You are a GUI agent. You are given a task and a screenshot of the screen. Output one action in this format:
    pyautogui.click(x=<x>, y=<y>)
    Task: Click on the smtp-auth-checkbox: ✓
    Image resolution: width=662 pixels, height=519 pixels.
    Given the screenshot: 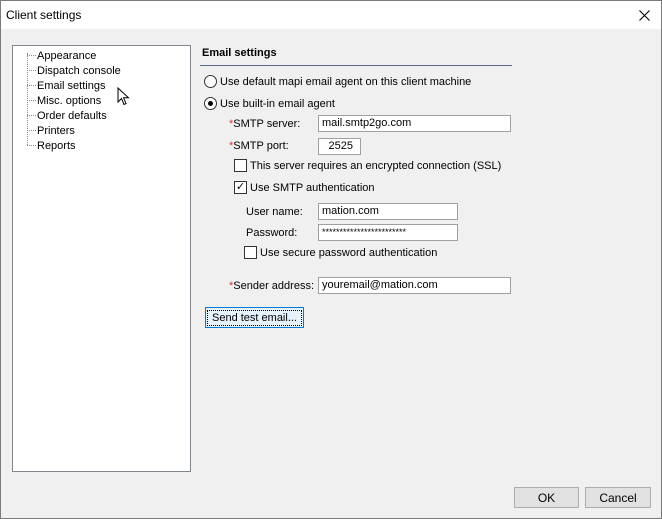 What is the action you would take?
    pyautogui.click(x=240, y=187)
    